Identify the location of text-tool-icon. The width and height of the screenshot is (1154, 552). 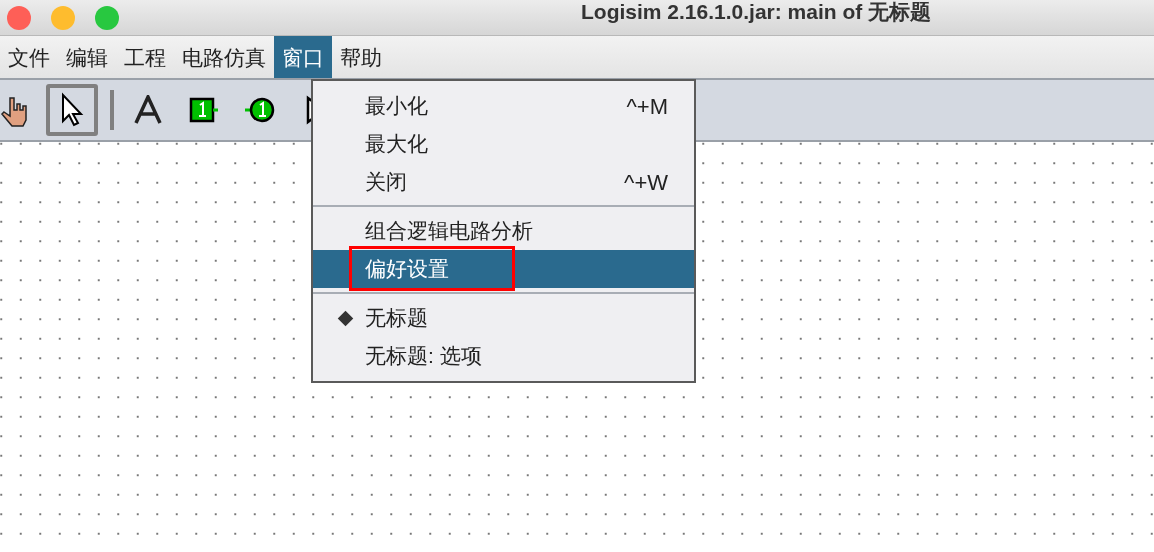
(148, 110).